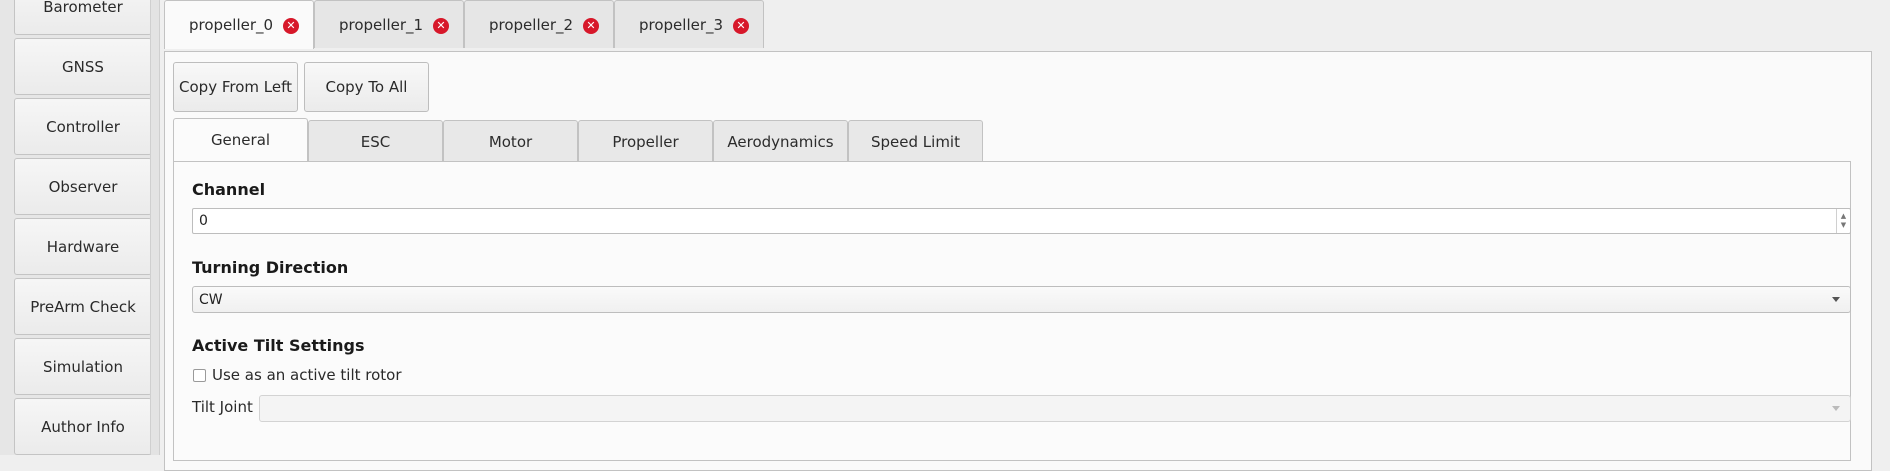 The height and width of the screenshot is (471, 1890). Describe the element at coordinates (83, 66) in the screenshot. I see `sidebar-item-gnss: GNSS` at that location.